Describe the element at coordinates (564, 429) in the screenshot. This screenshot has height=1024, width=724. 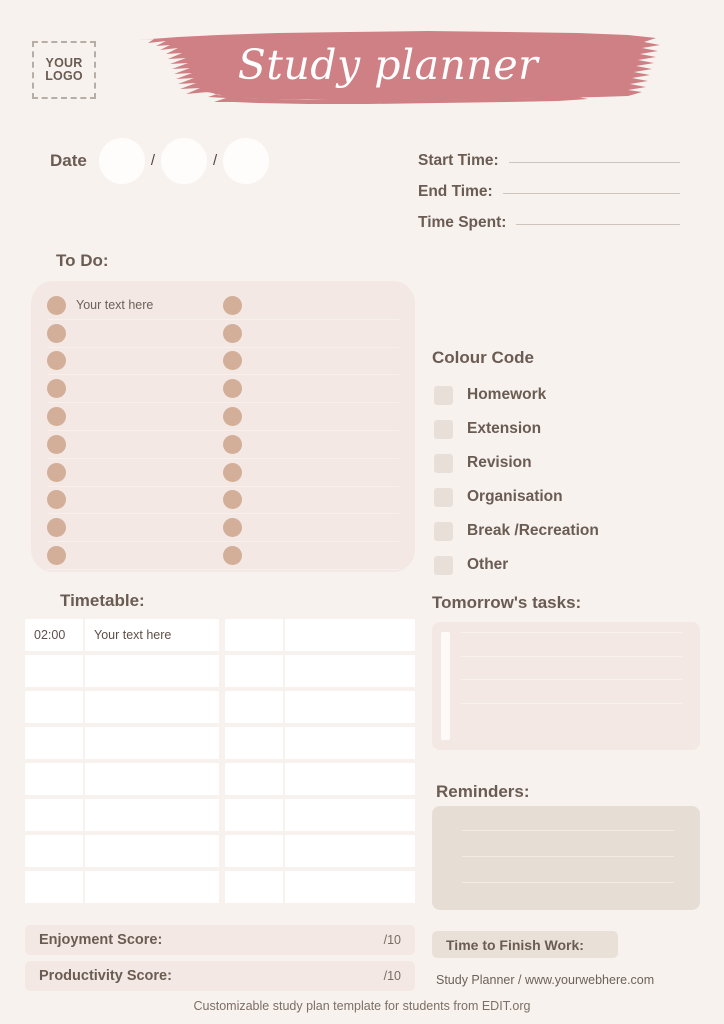
I see `colour-code-item-extension: Extension` at that location.